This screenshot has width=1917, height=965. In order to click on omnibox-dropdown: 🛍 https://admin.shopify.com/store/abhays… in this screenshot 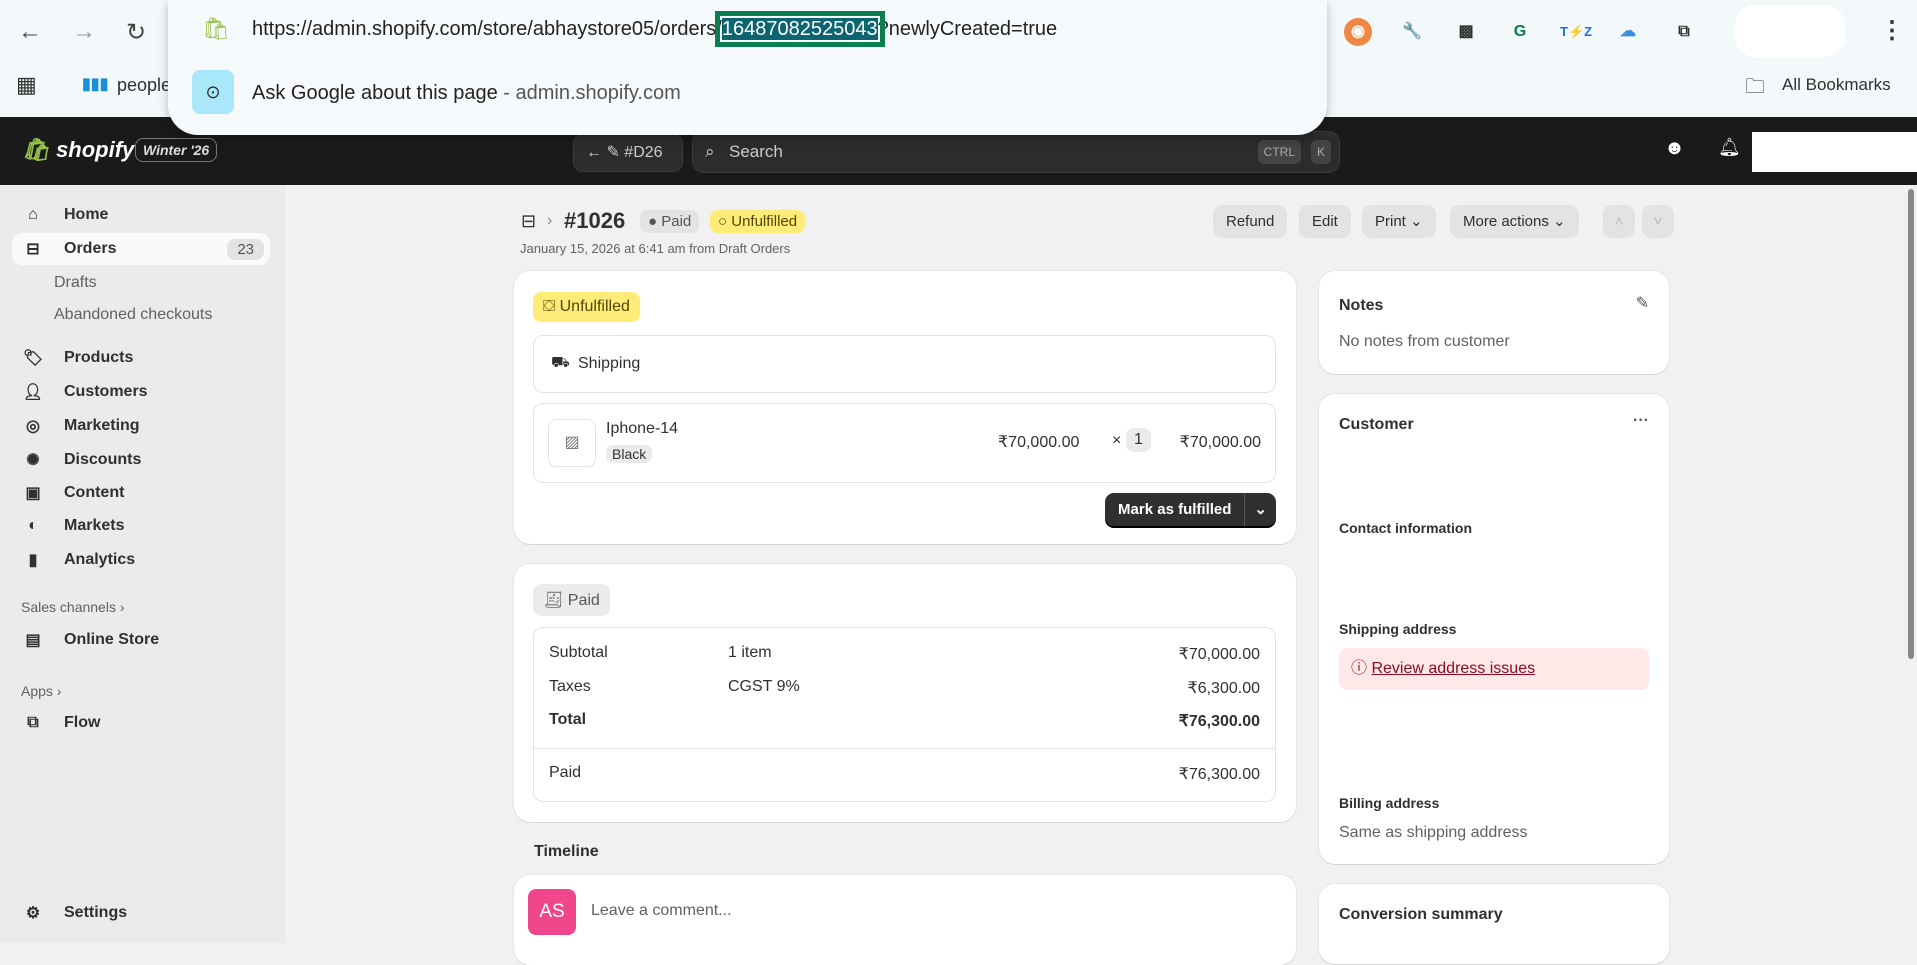, I will do `click(747, 67)`.